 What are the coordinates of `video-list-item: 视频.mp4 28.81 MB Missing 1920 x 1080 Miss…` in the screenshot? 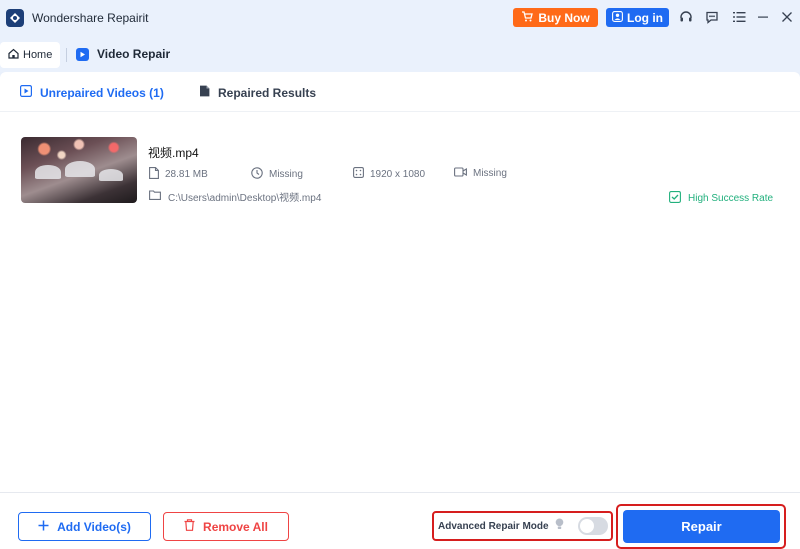 It's located at (400, 170).